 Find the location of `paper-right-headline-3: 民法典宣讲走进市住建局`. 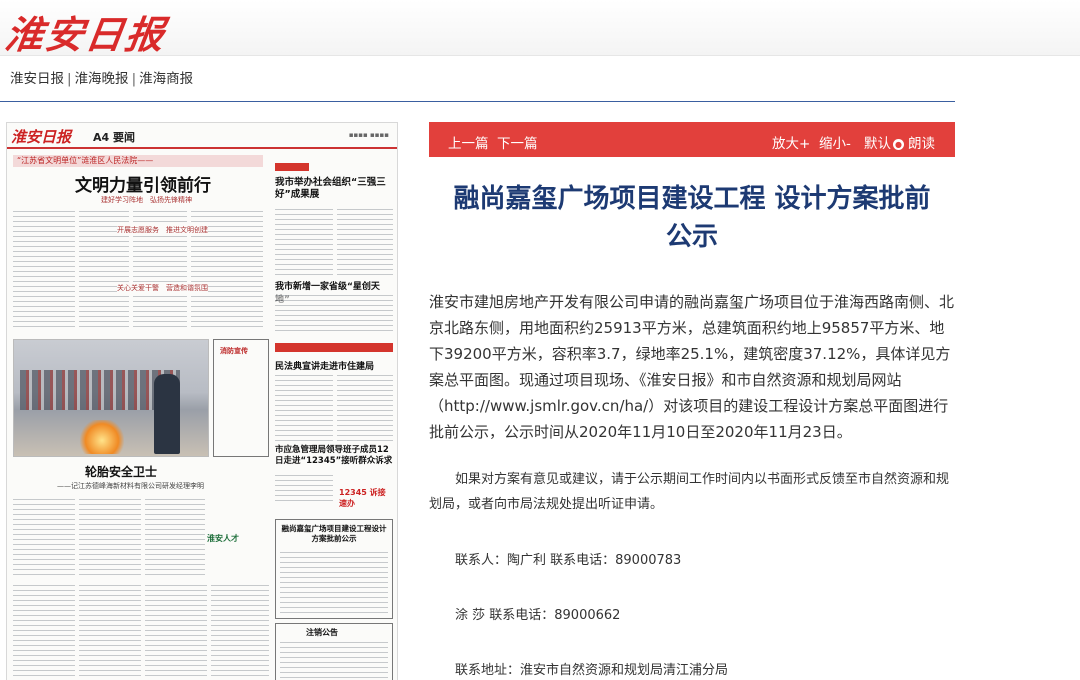

paper-right-headline-3: 民法典宣讲走进市住建局 is located at coordinates (324, 365).